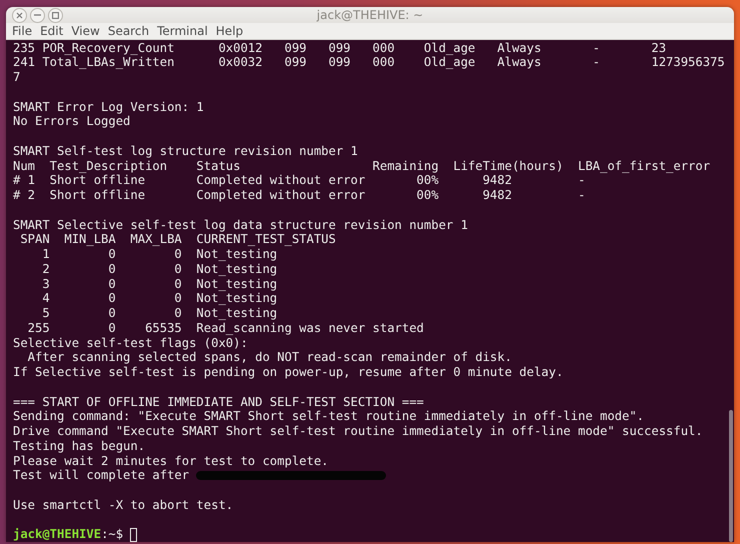  Describe the element at coordinates (171, 461) in the screenshot. I see `terminal-line: Please wait 2 minutes for test to complete.` at that location.